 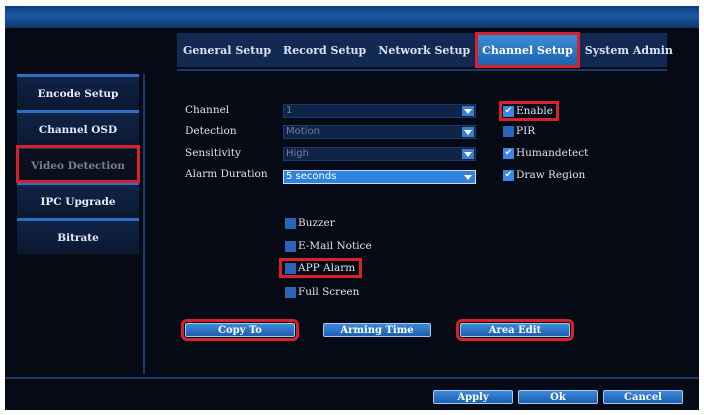 I want to click on tab-channel-setup: Channel Setup, so click(x=527, y=50).